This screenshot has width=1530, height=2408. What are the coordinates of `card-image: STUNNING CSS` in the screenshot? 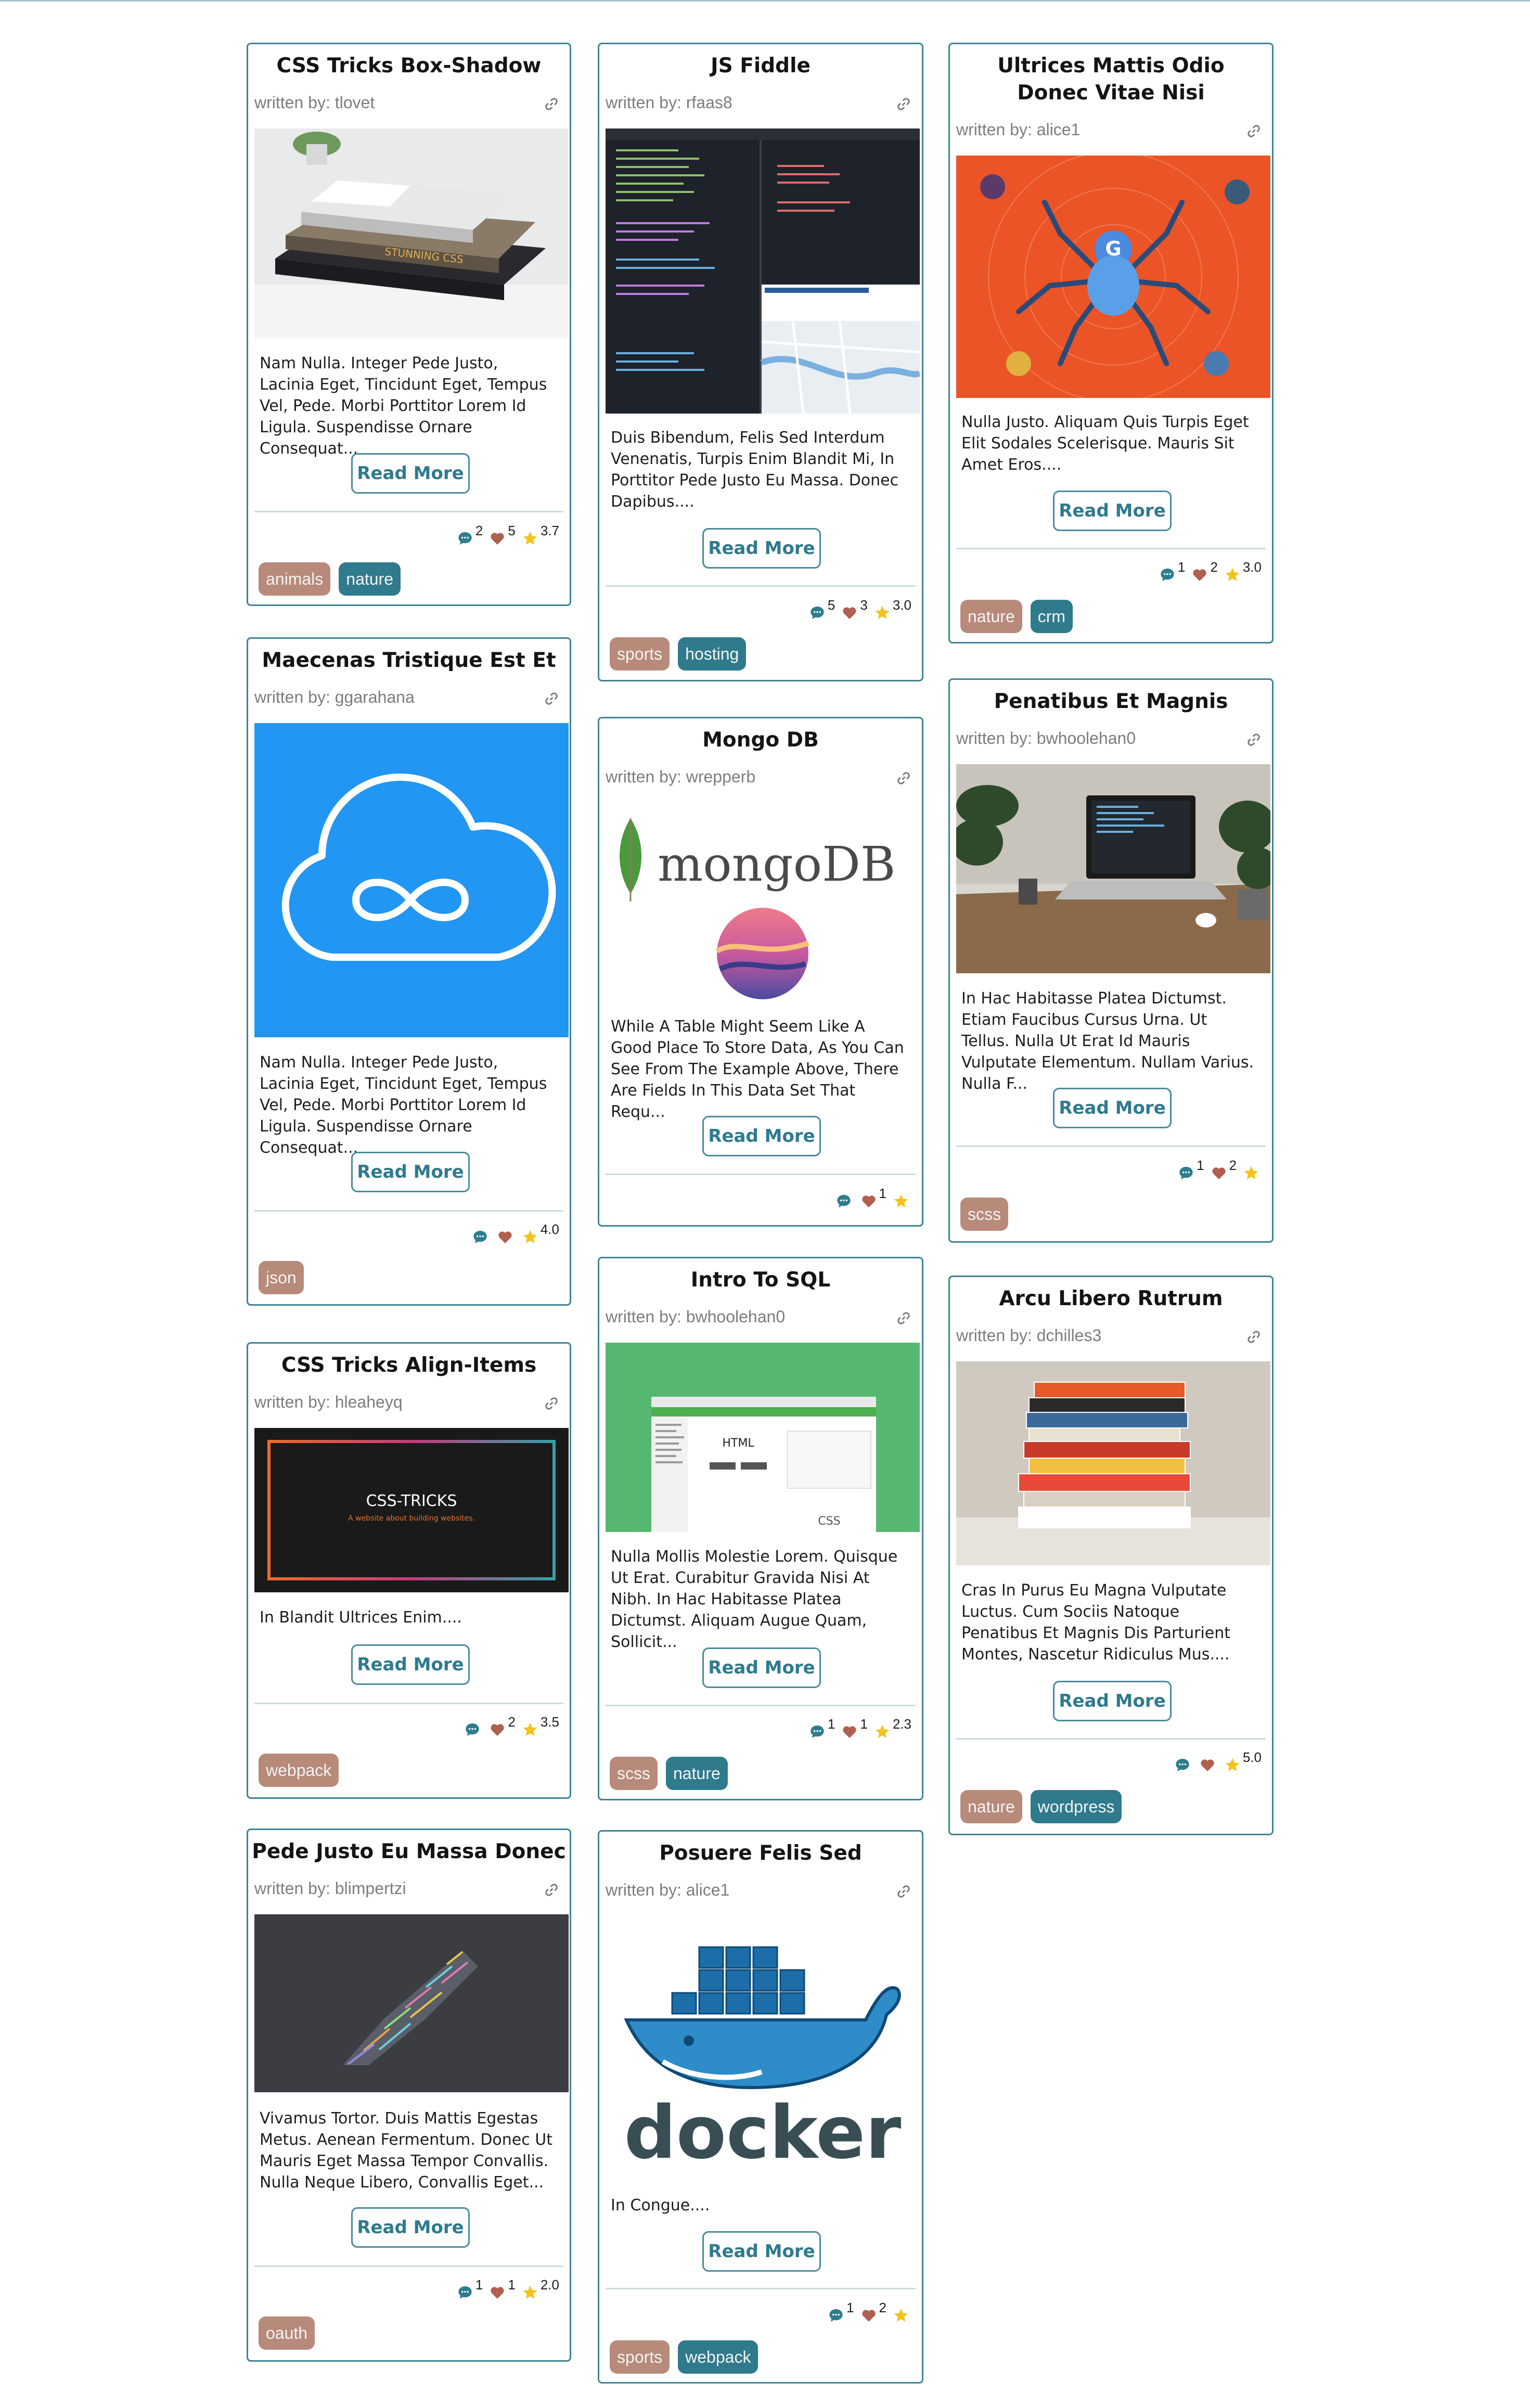 It's located at (411, 233).